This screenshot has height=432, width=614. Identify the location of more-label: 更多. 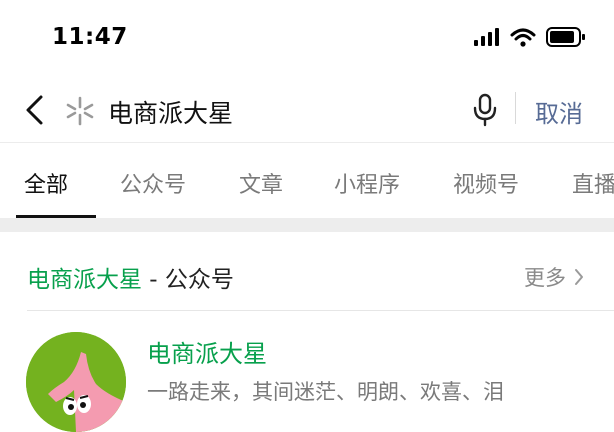
(545, 278).